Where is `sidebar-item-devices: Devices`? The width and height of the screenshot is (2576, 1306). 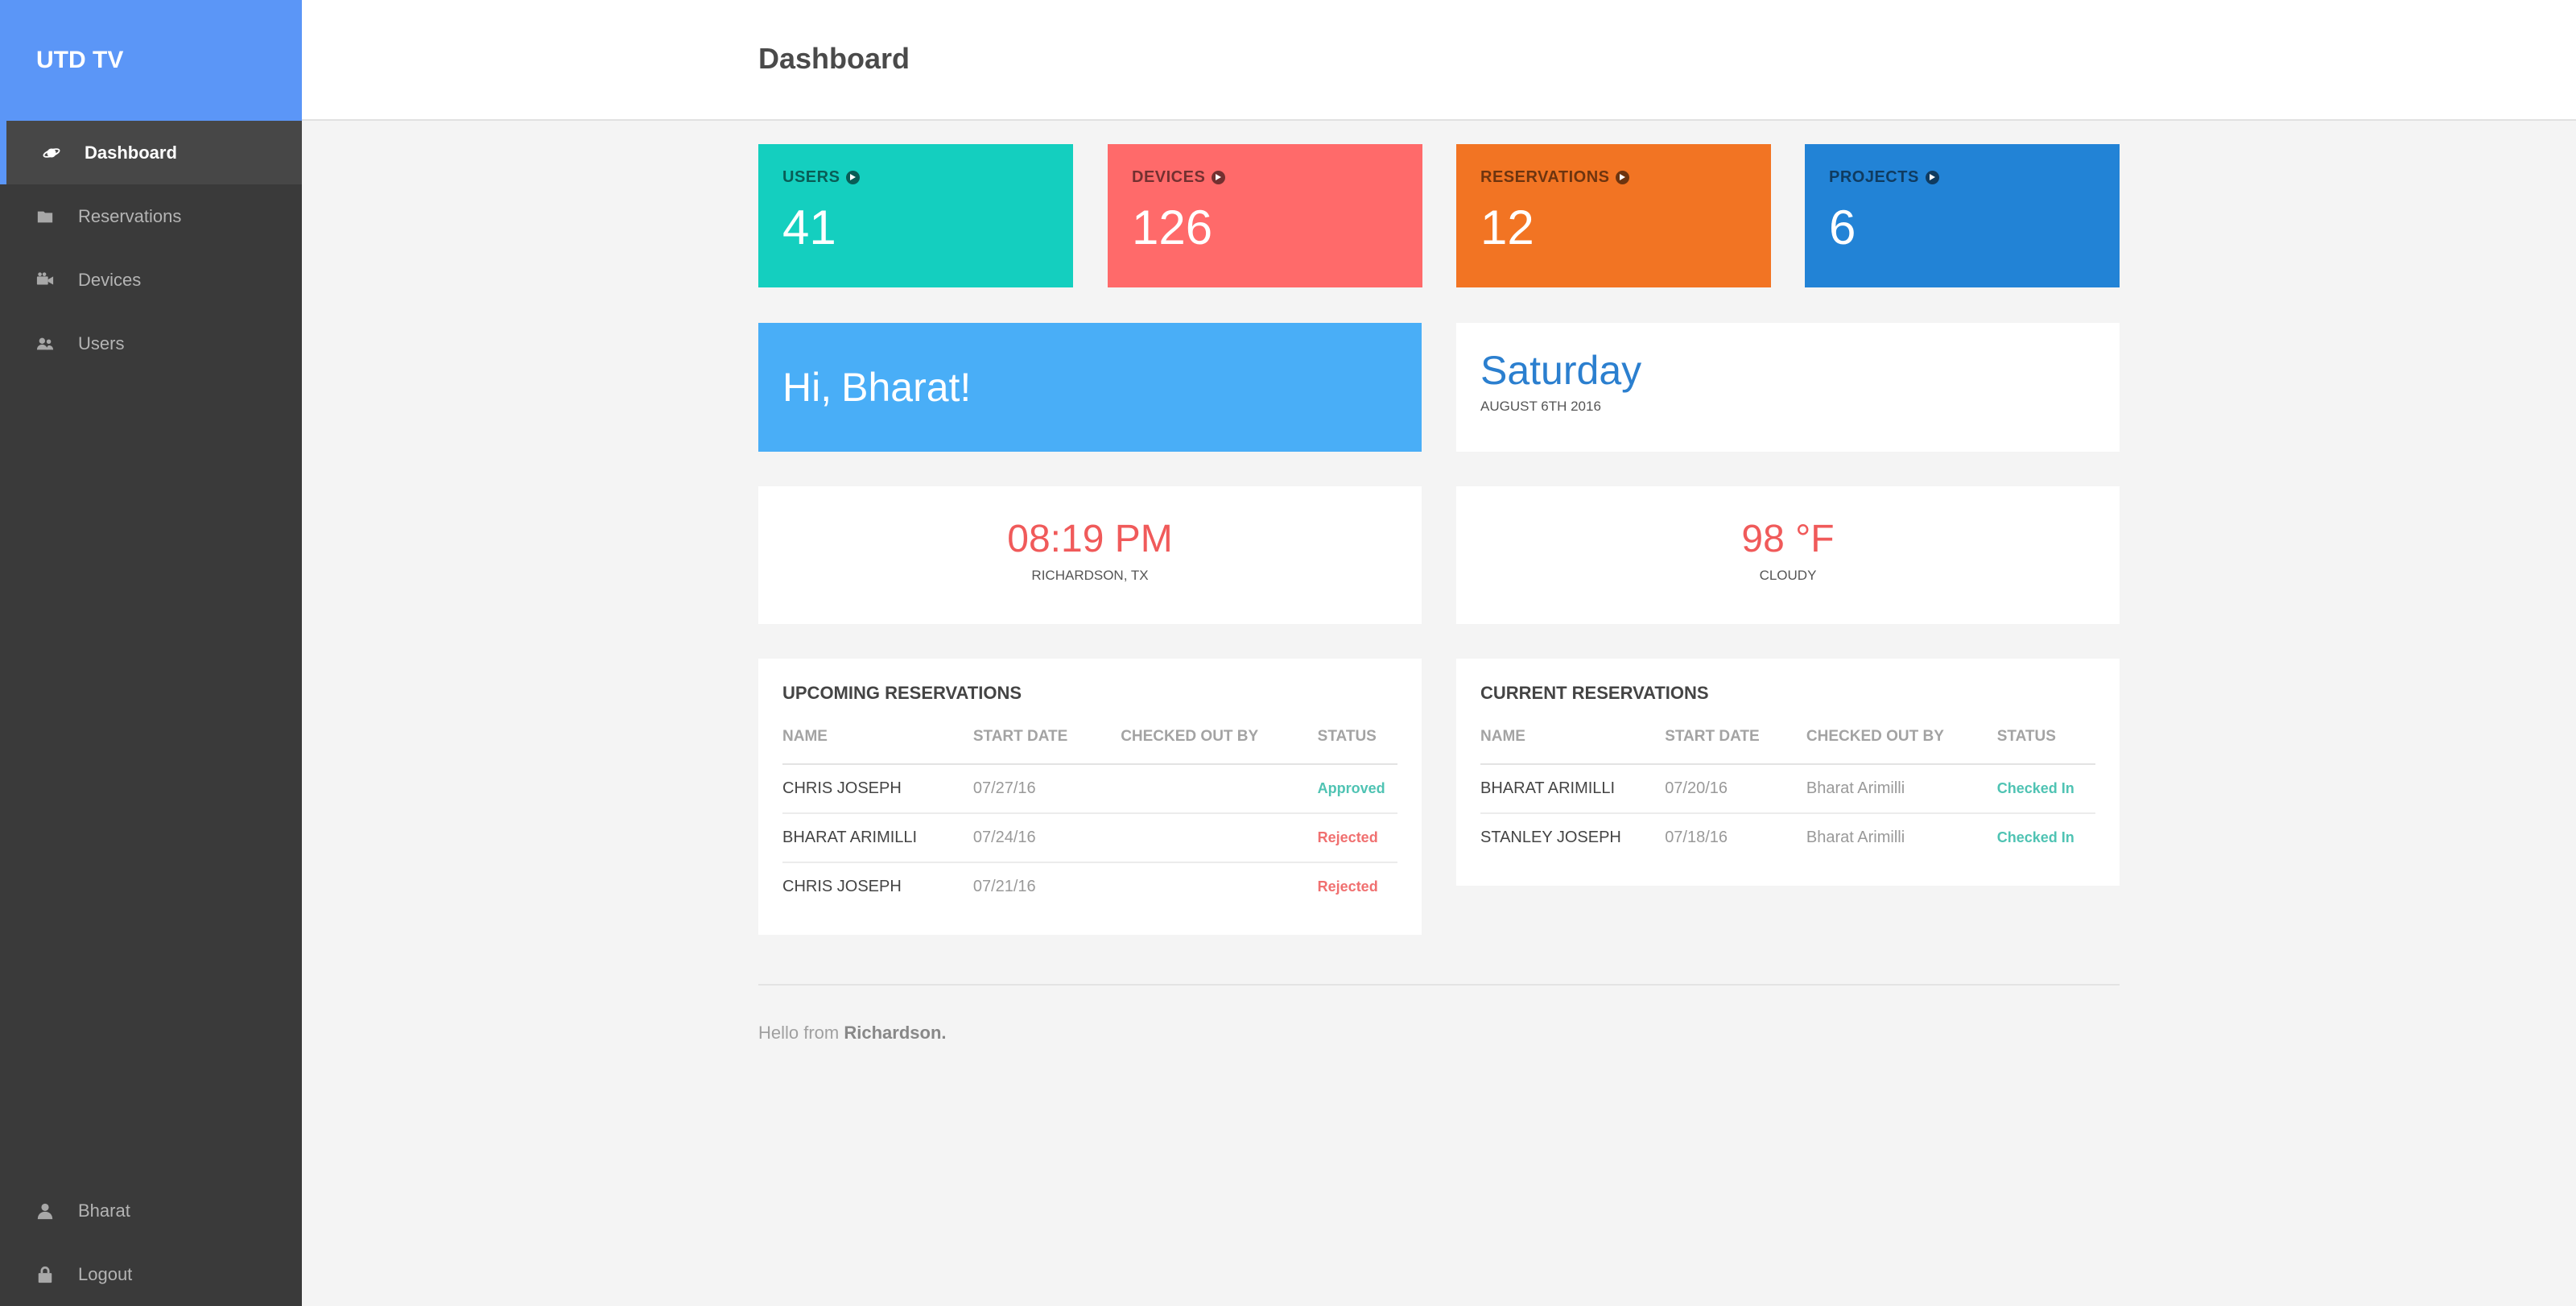
sidebar-item-devices: Devices is located at coordinates (151, 280).